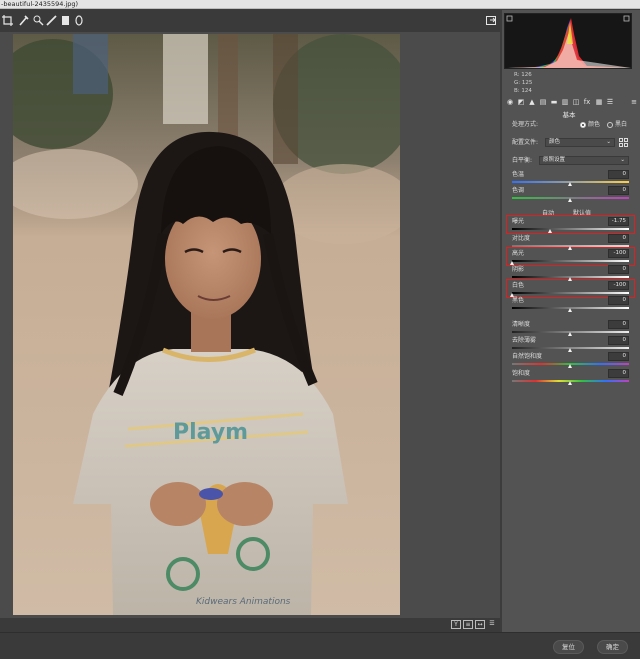 The image size is (640, 659). Describe the element at coordinates (518, 174) in the screenshot. I see `temp-label: 色温` at that location.